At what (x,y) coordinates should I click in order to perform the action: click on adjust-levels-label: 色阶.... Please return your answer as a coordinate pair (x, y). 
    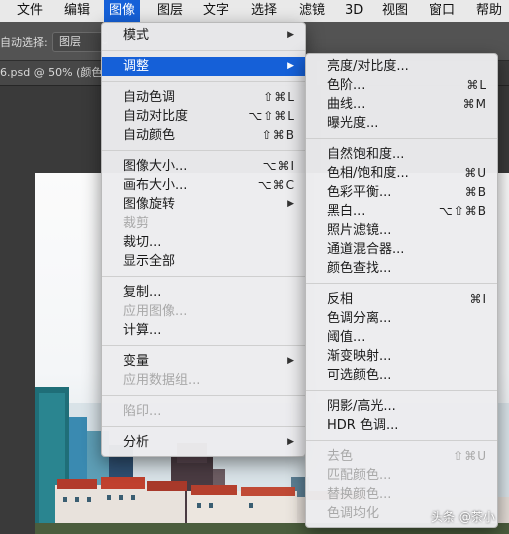
    Looking at the image, I should click on (346, 85).